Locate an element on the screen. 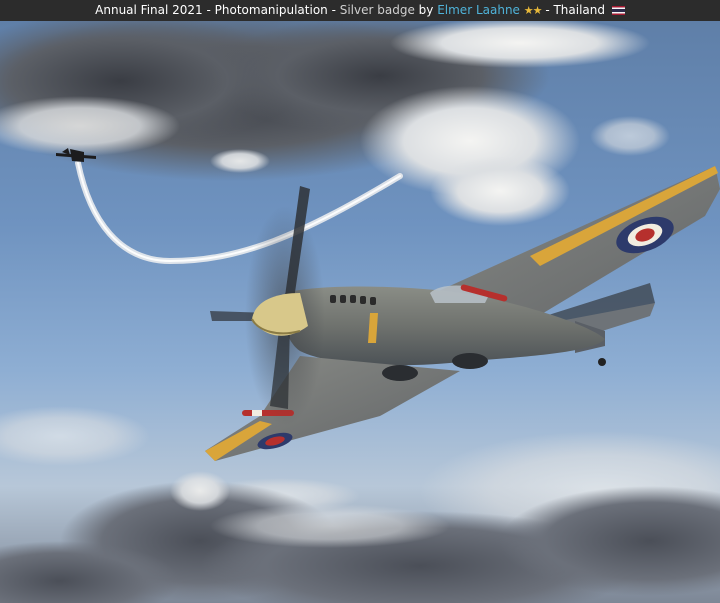 The height and width of the screenshot is (603, 720). caption-category: Annual Final 2021 - Photomanipulation - is located at coordinates (217, 10).